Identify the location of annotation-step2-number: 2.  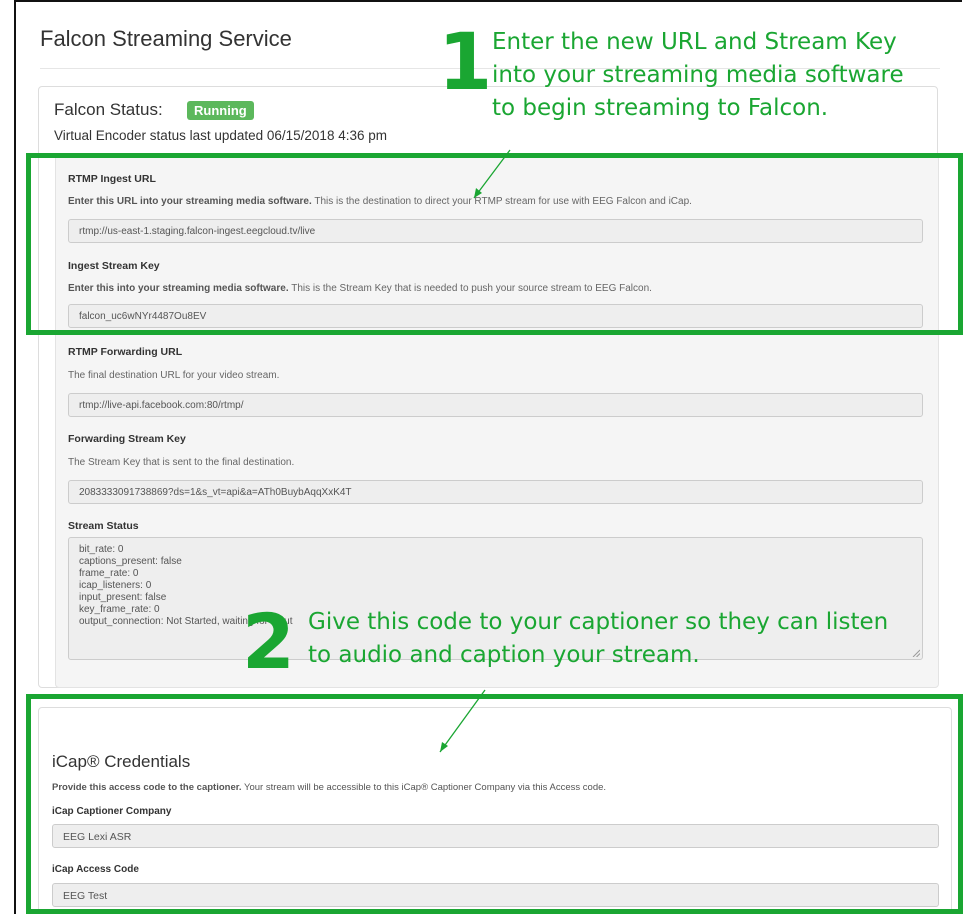
(268, 641).